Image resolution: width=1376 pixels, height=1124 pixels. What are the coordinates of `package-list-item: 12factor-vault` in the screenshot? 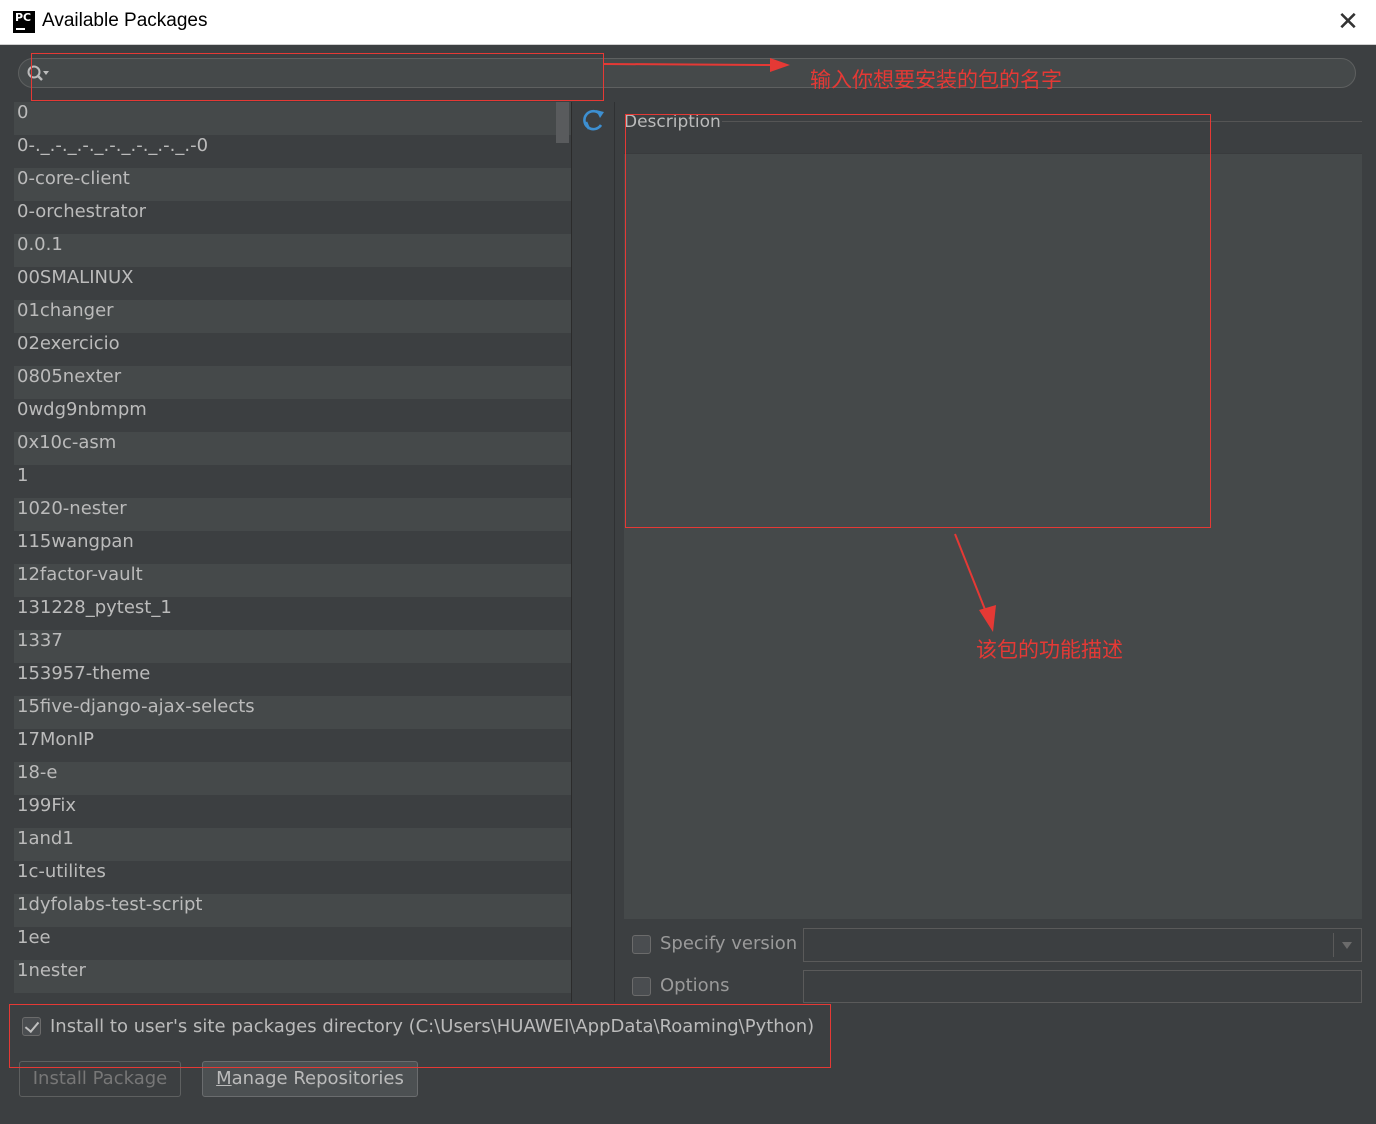 It's located at (292, 580).